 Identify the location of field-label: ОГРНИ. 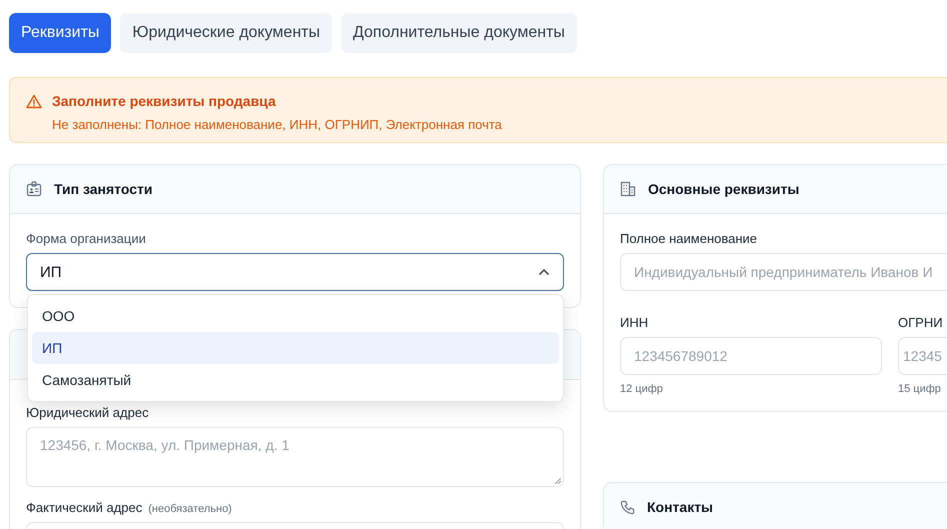
(921, 322).